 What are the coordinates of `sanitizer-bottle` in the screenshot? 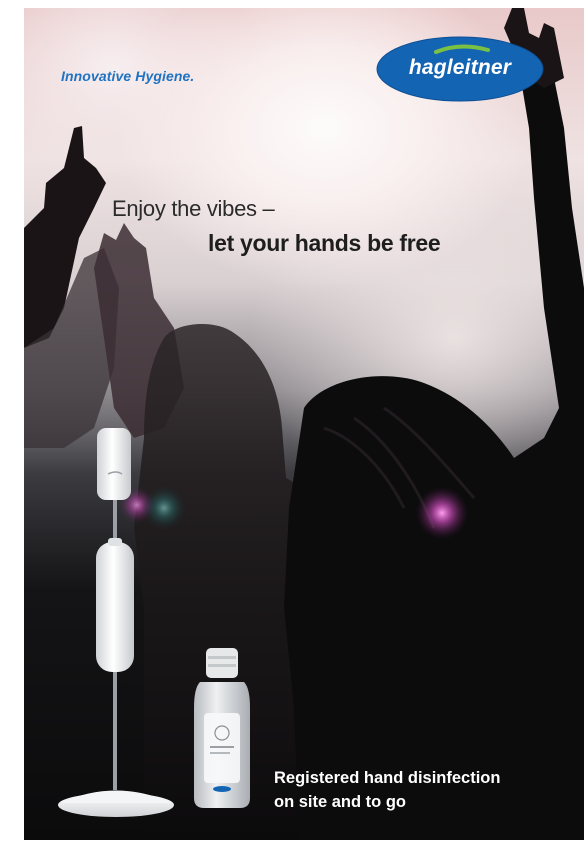 It's located at (222, 728).